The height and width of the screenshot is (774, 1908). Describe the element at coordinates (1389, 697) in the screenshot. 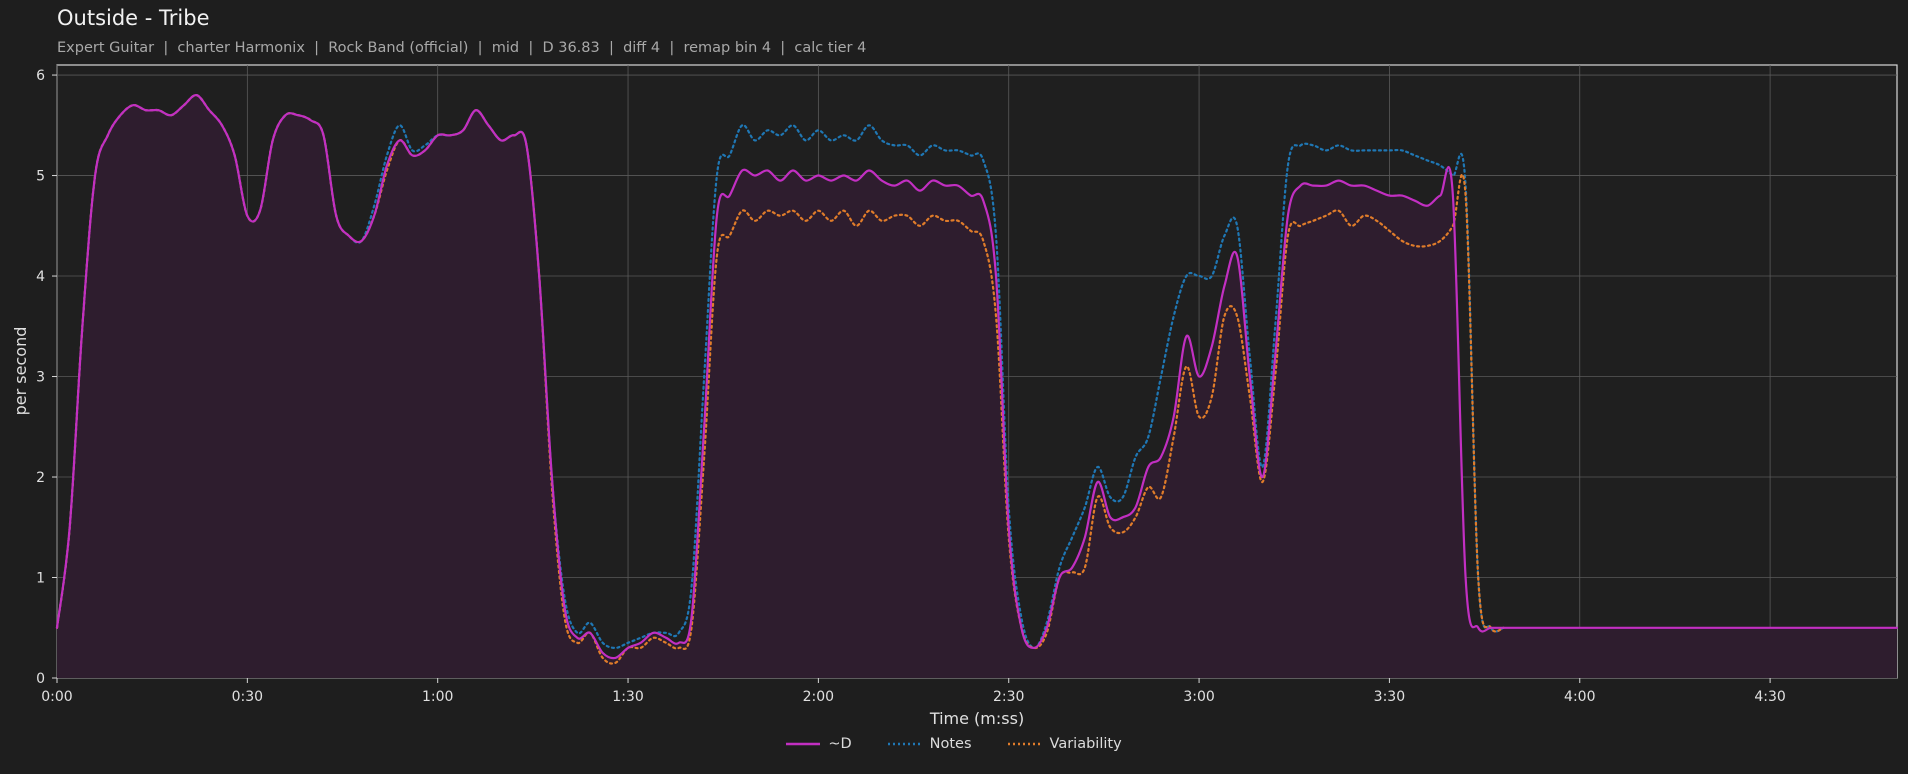

I see `x-tick-label: 3:30` at that location.